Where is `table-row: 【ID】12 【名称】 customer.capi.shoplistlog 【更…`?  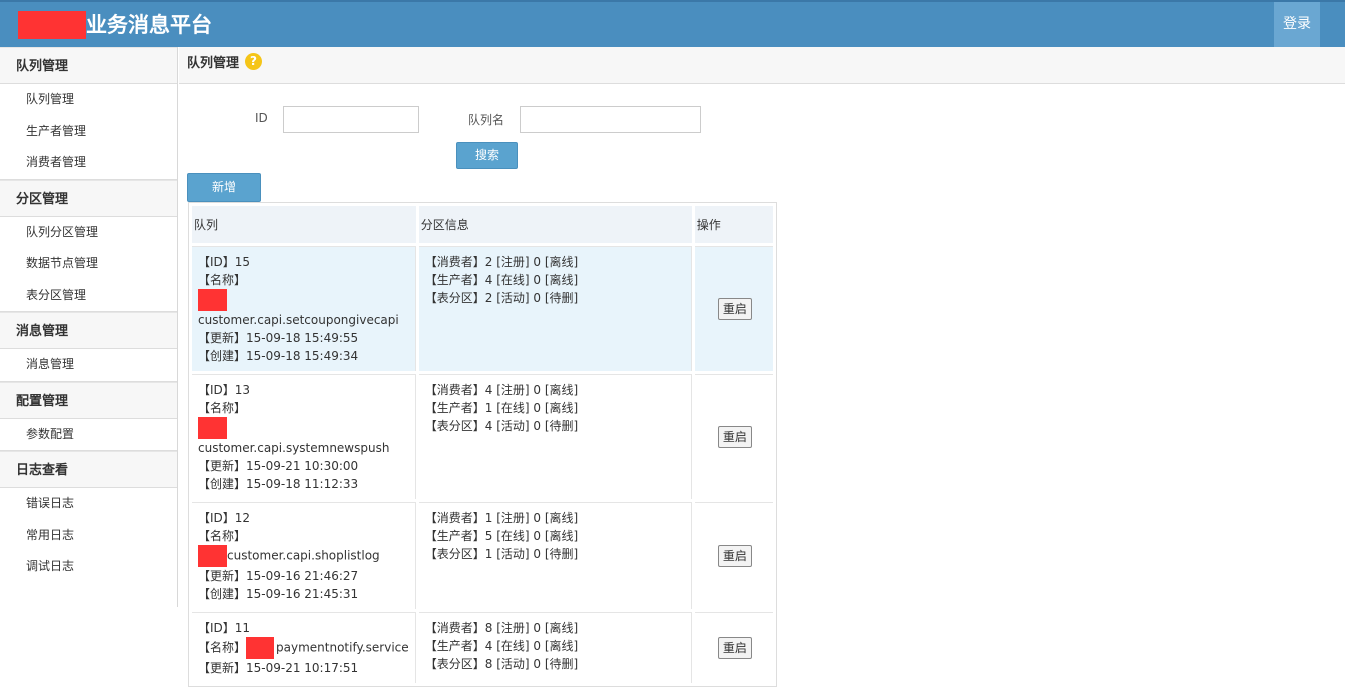
table-row: 【ID】12 【名称】 customer.capi.shoplistlog 【更… is located at coordinates (482, 555).